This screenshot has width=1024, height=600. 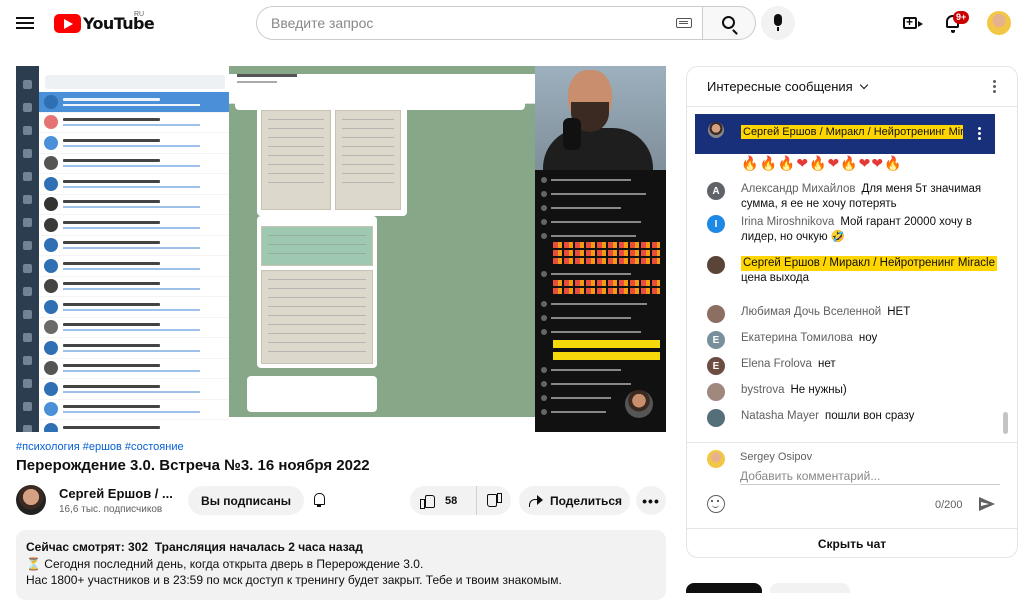 What do you see at coordinates (716, 366) in the screenshot?
I see `avatar: E` at bounding box center [716, 366].